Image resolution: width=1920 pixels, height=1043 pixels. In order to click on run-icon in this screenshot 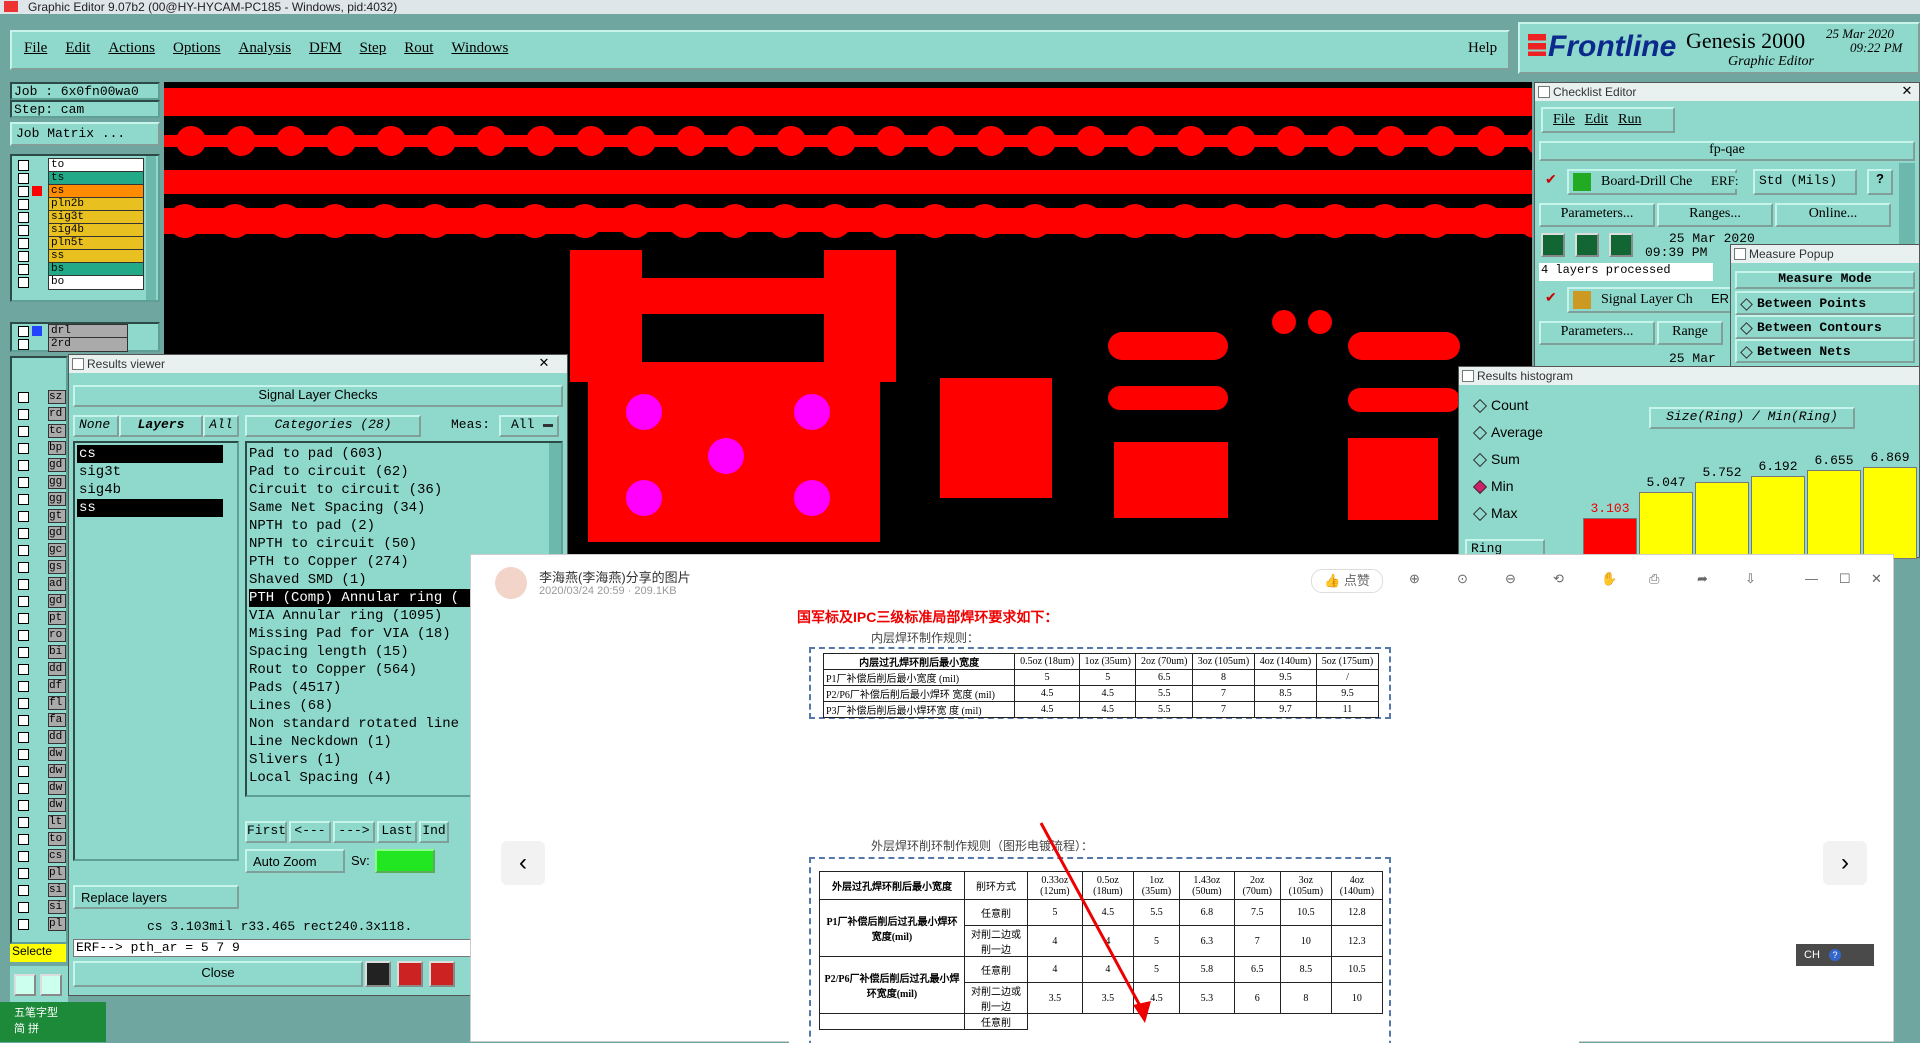, I will do `click(1587, 245)`.